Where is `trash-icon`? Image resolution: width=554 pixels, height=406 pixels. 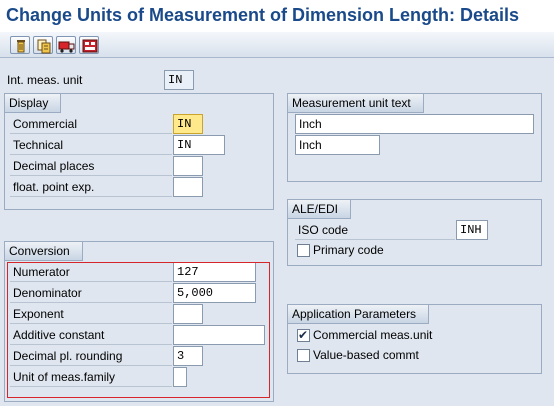
trash-icon is located at coordinates (21, 46).